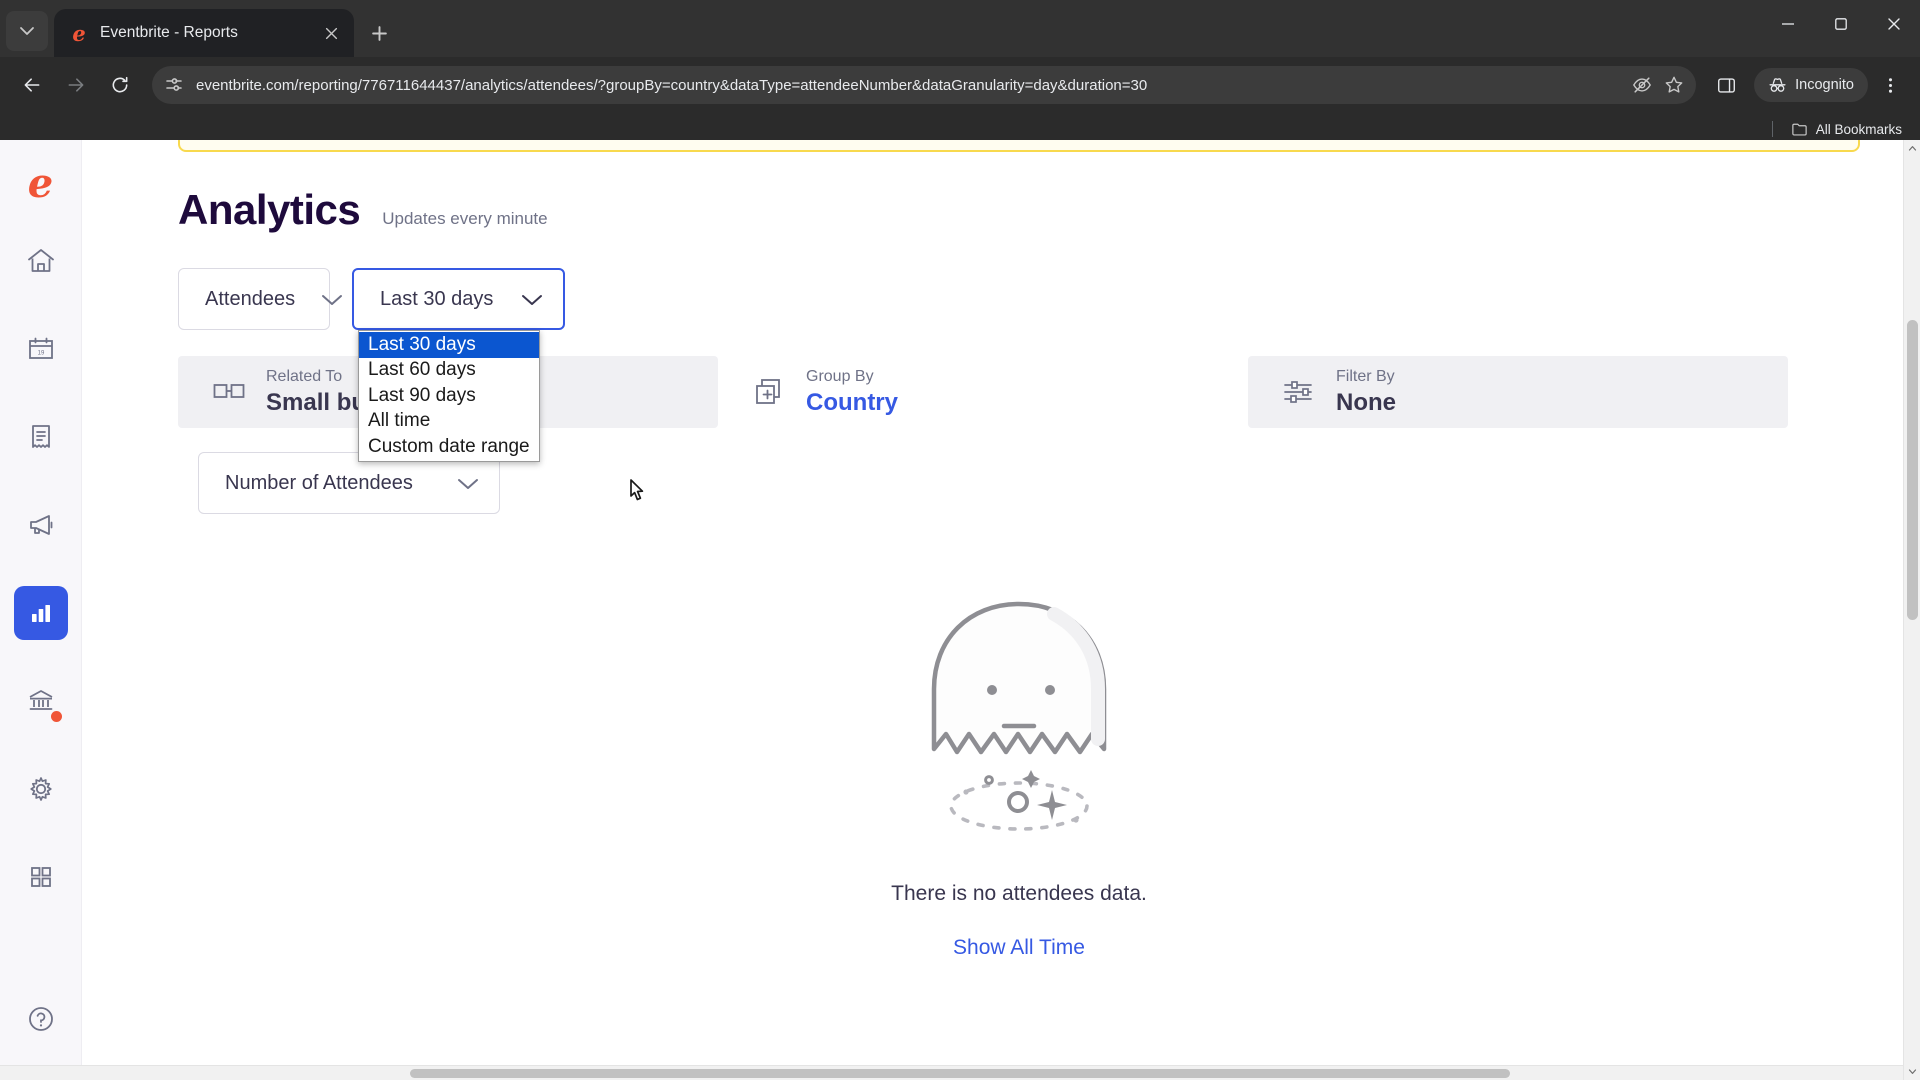  I want to click on all-bookmarks-button: All Bookmarks, so click(1859, 129).